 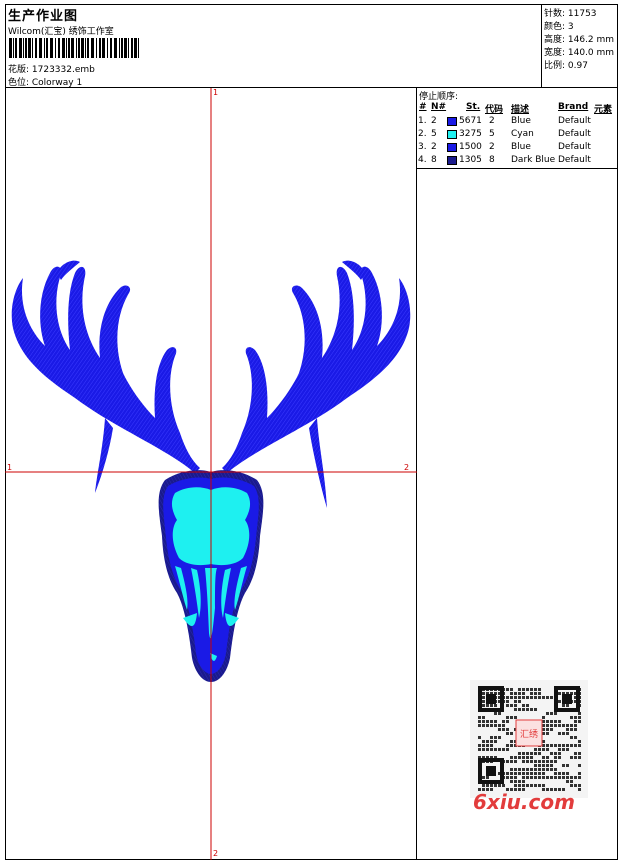 What do you see at coordinates (522, 134) in the screenshot?
I see `stop-row-desc: Cyan` at bounding box center [522, 134].